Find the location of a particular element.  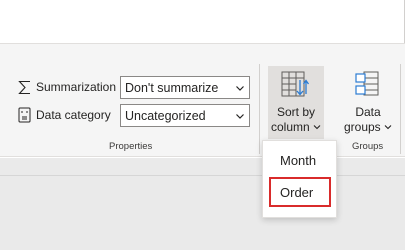

data-groups-line2-row: groups is located at coordinates (368, 127).